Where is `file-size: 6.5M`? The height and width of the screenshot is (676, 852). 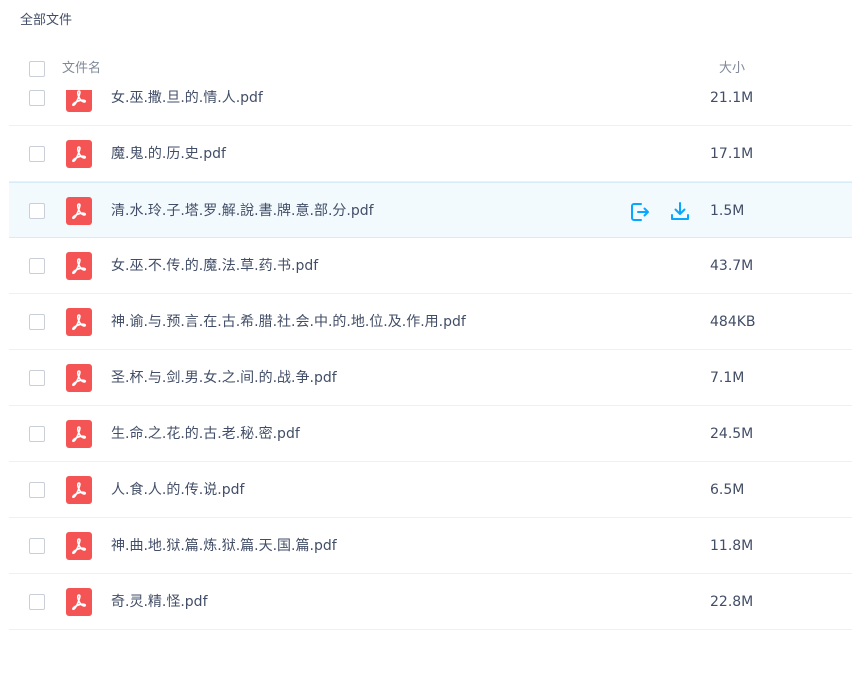 file-size: 6.5M is located at coordinates (727, 490).